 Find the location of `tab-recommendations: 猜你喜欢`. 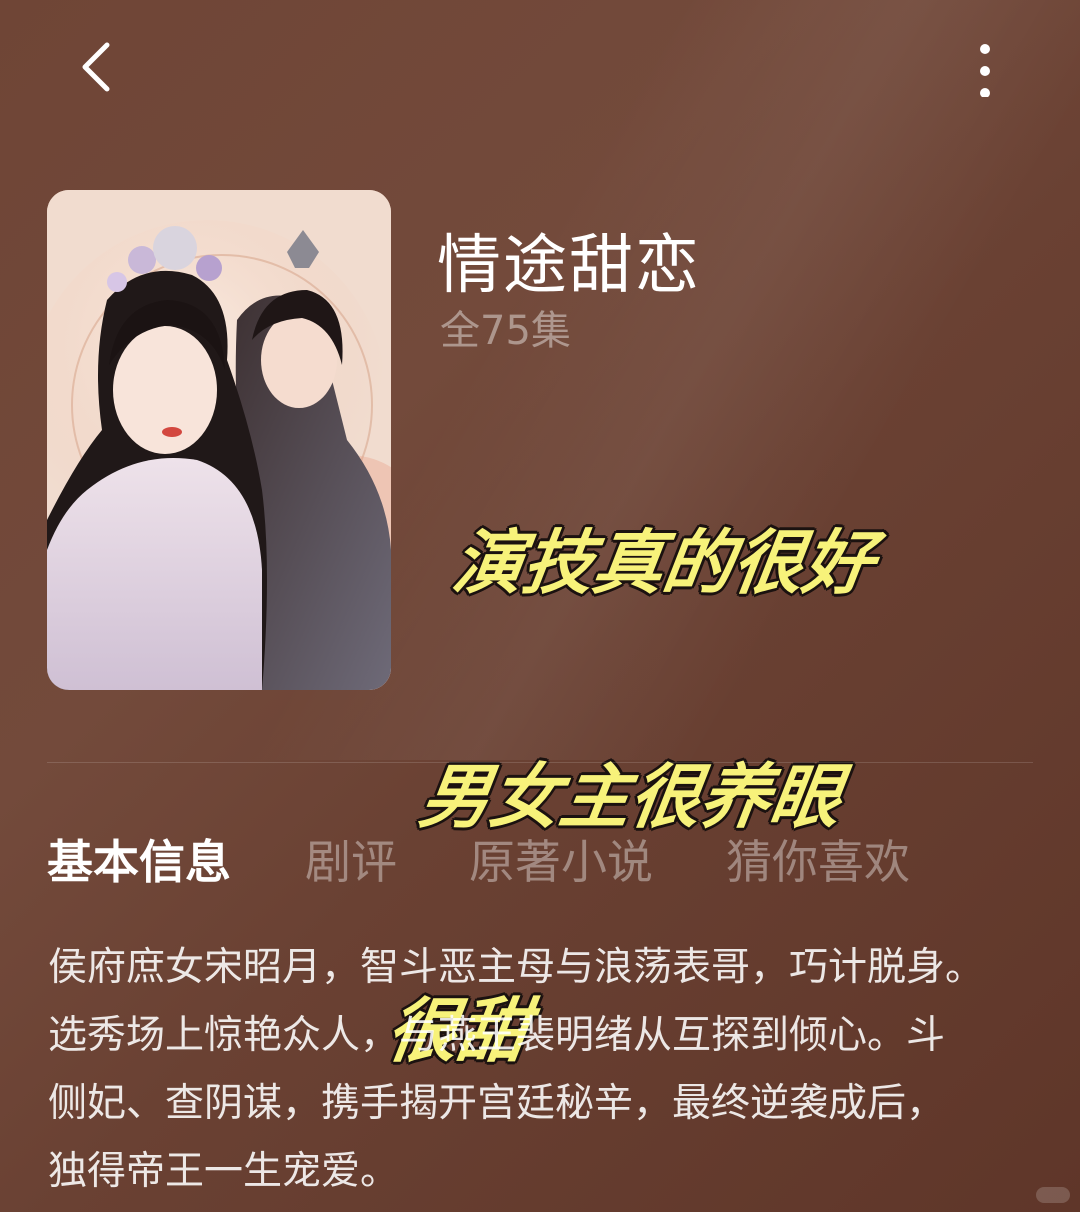

tab-recommendations: 猜你喜欢 is located at coordinates (818, 859).